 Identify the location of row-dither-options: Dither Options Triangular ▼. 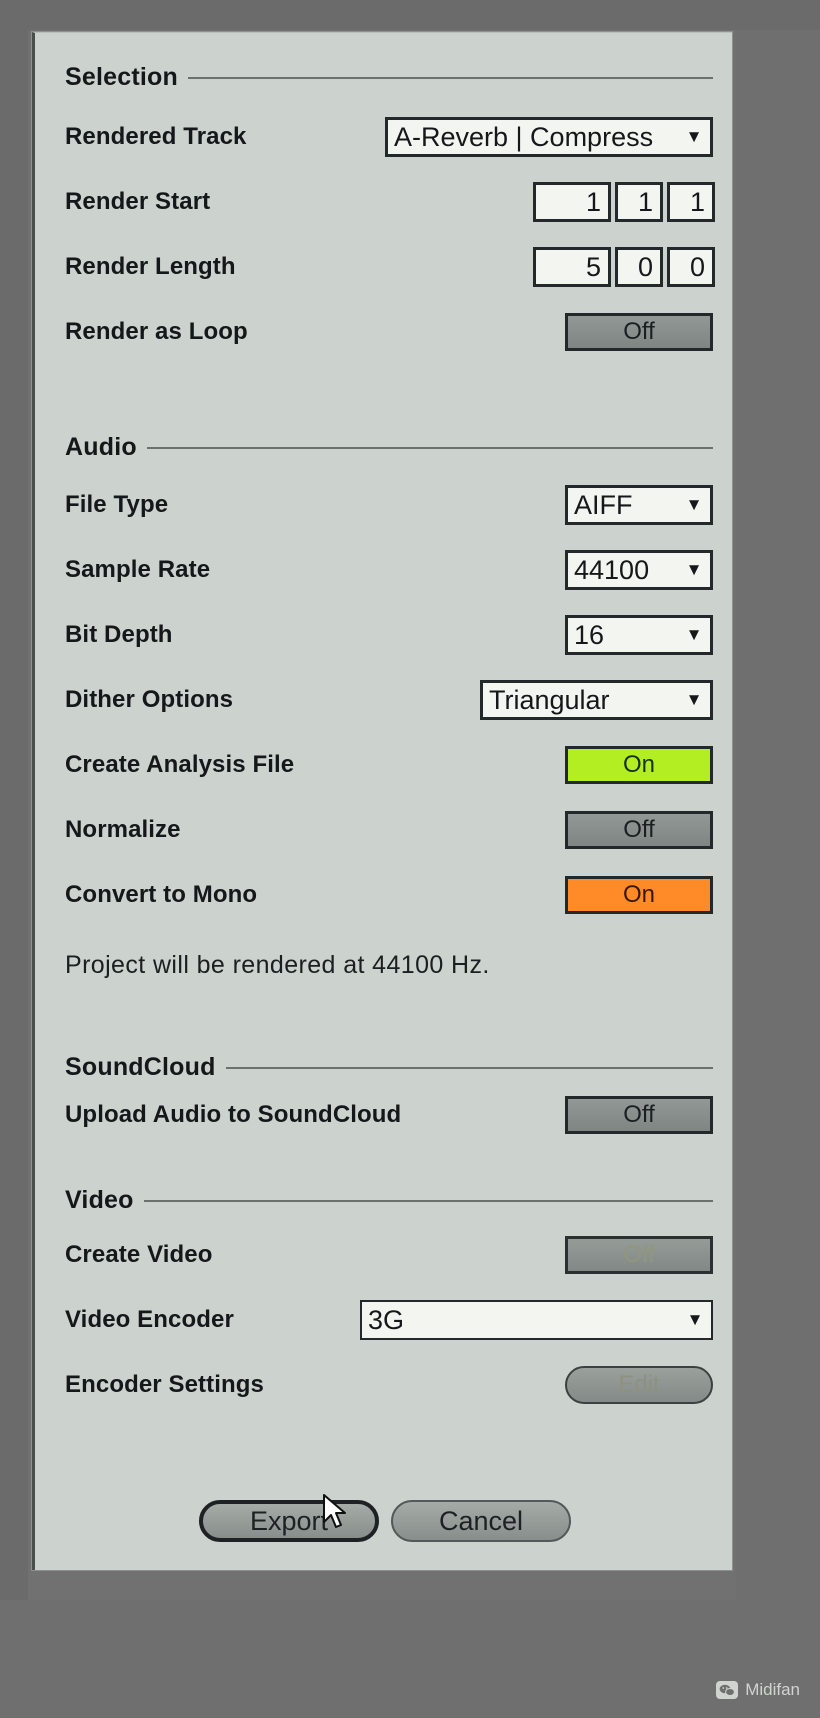
(389, 700).